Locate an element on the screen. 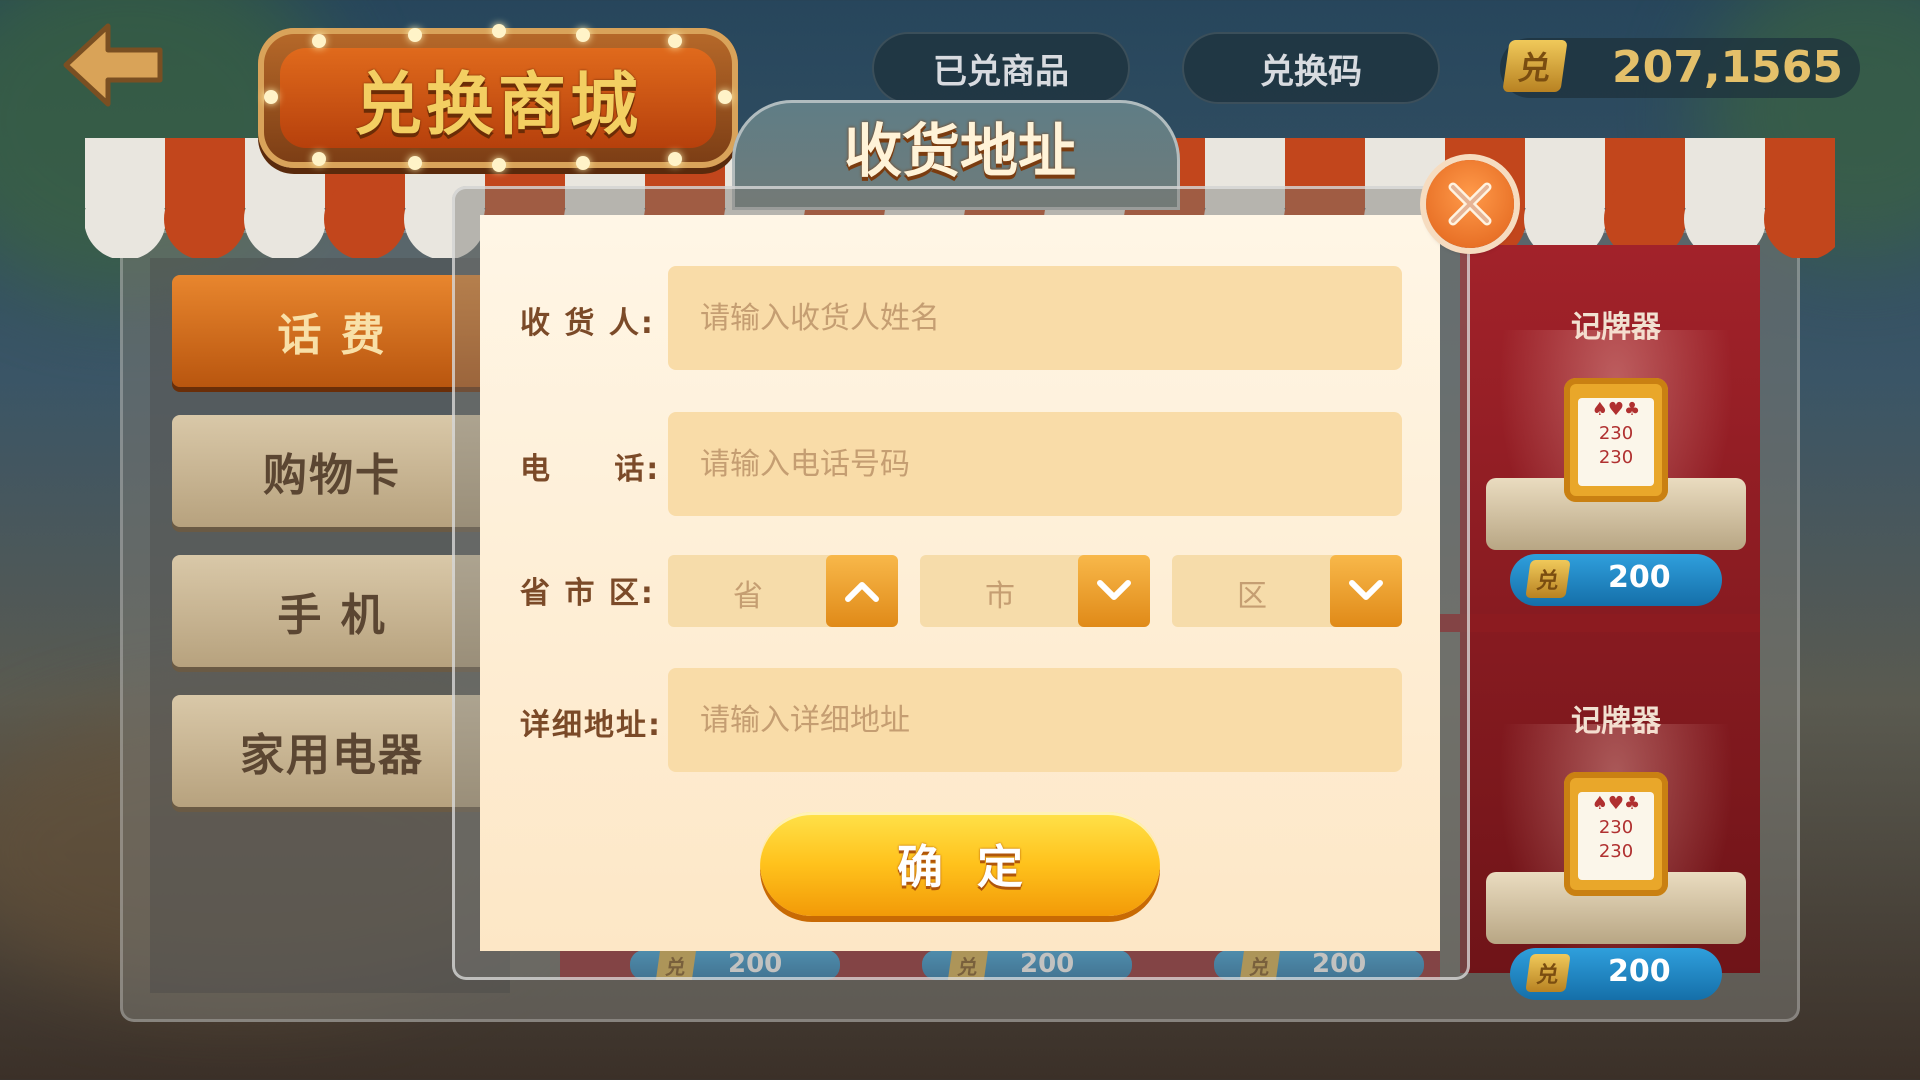  confirm-label: 确定 is located at coordinates (977, 867).